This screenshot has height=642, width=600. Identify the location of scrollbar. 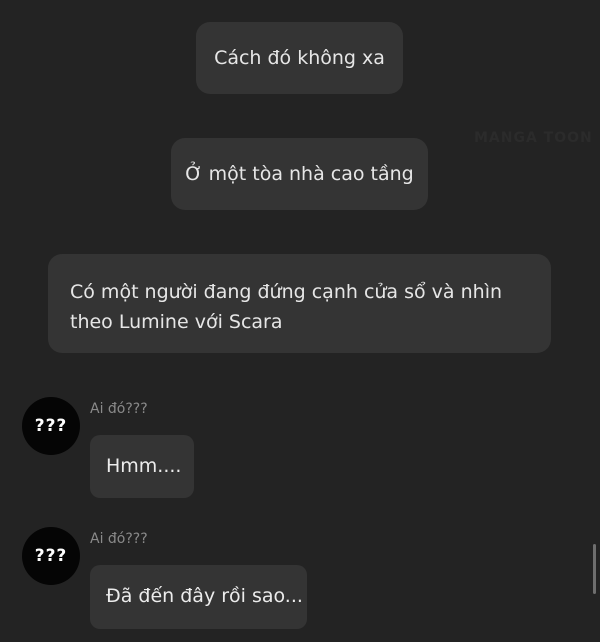
(594, 569).